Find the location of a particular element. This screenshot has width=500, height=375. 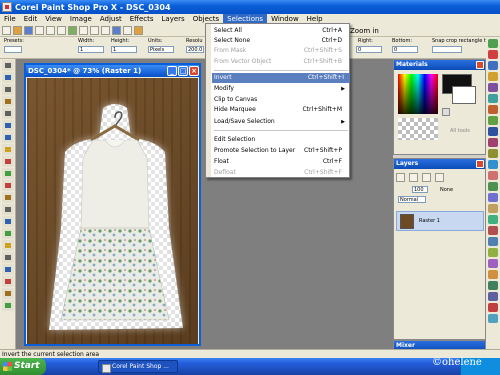

zoom-in-label: Zoom in is located at coordinates (364, 31).